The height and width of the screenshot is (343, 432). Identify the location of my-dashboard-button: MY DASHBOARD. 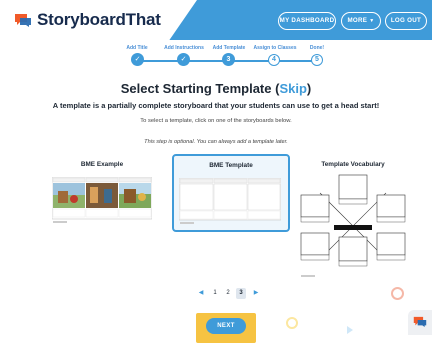
(307, 21).